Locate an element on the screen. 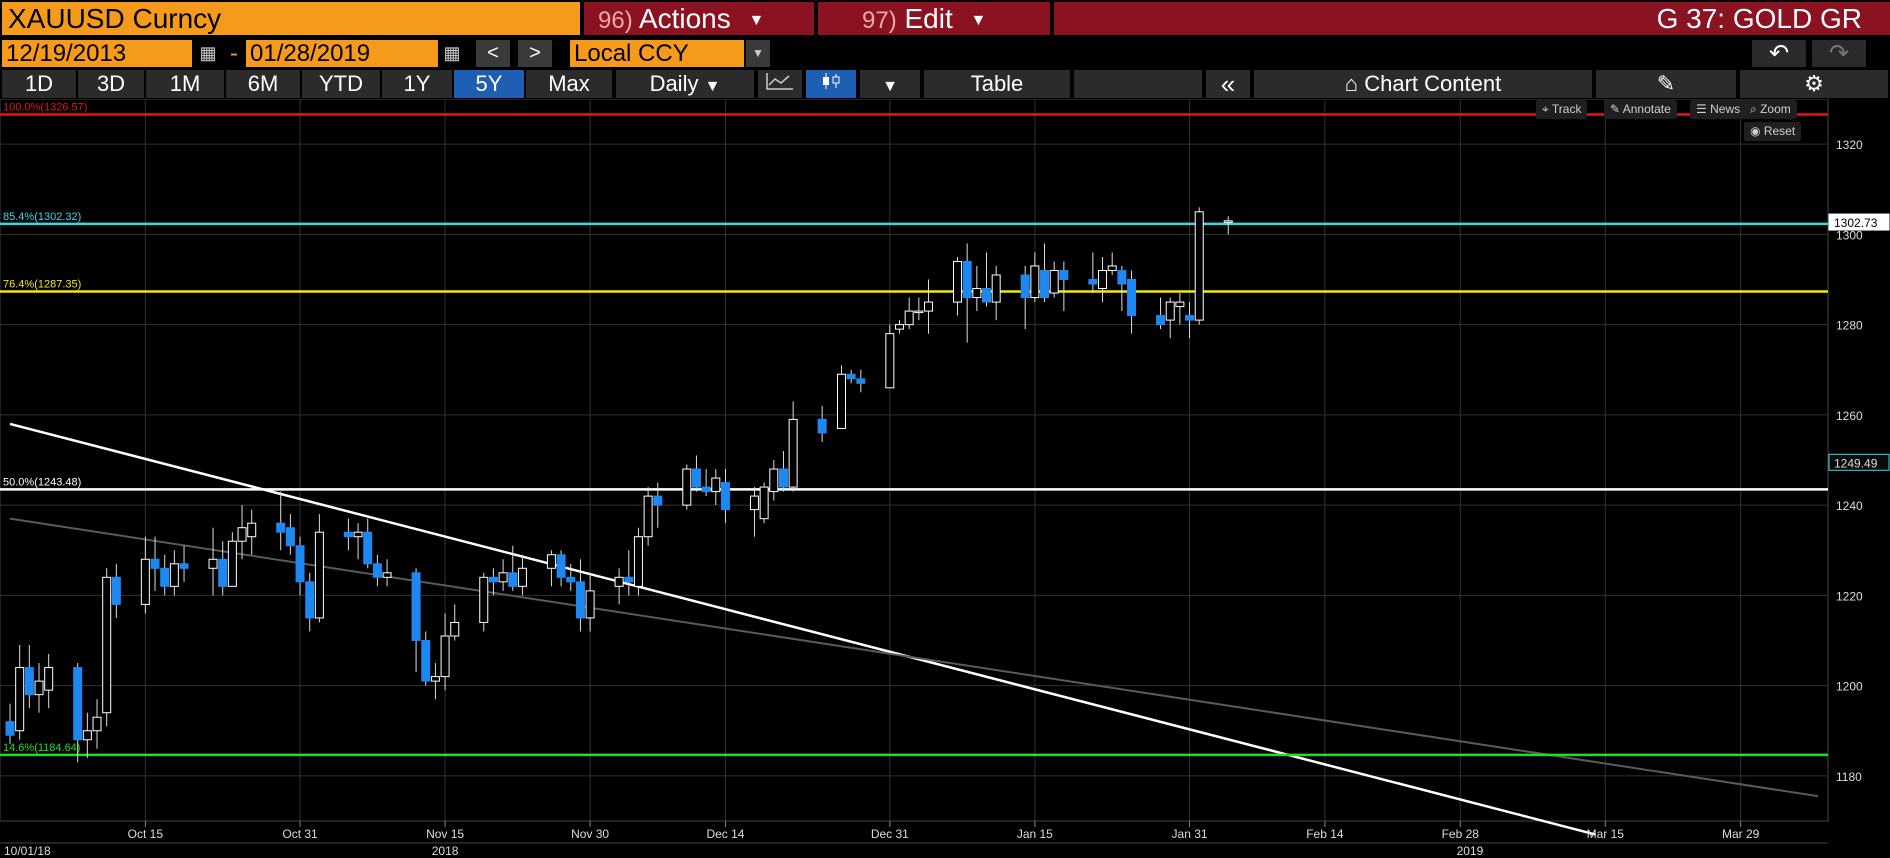 Image resolution: width=1890 pixels, height=858 pixels. start-date-field: 12/19/2013 is located at coordinates (97, 53).